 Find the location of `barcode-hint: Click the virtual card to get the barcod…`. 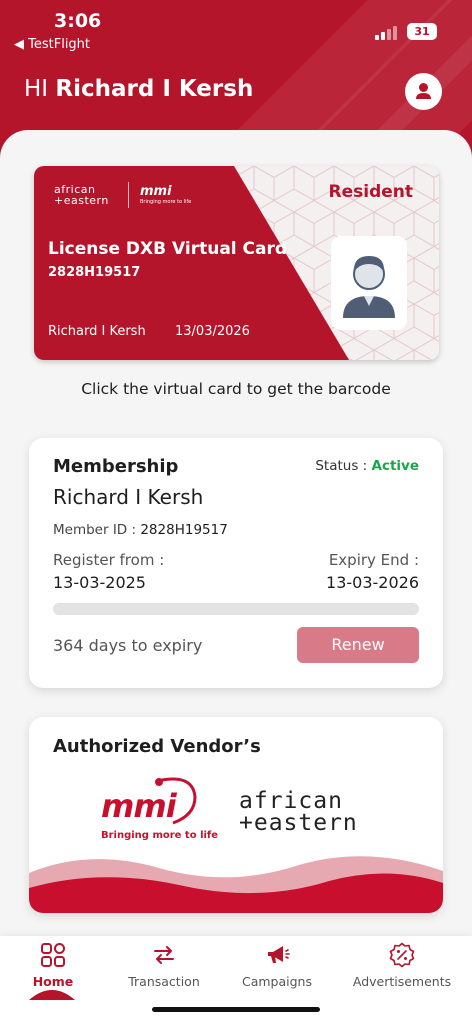

barcode-hint: Click the virtual card to get the barcod… is located at coordinates (236, 389).